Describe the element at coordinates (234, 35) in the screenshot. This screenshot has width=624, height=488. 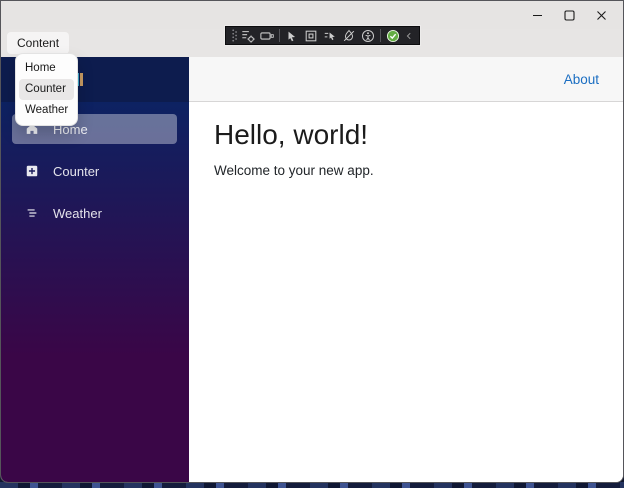
I see `grip-handle-icon` at that location.